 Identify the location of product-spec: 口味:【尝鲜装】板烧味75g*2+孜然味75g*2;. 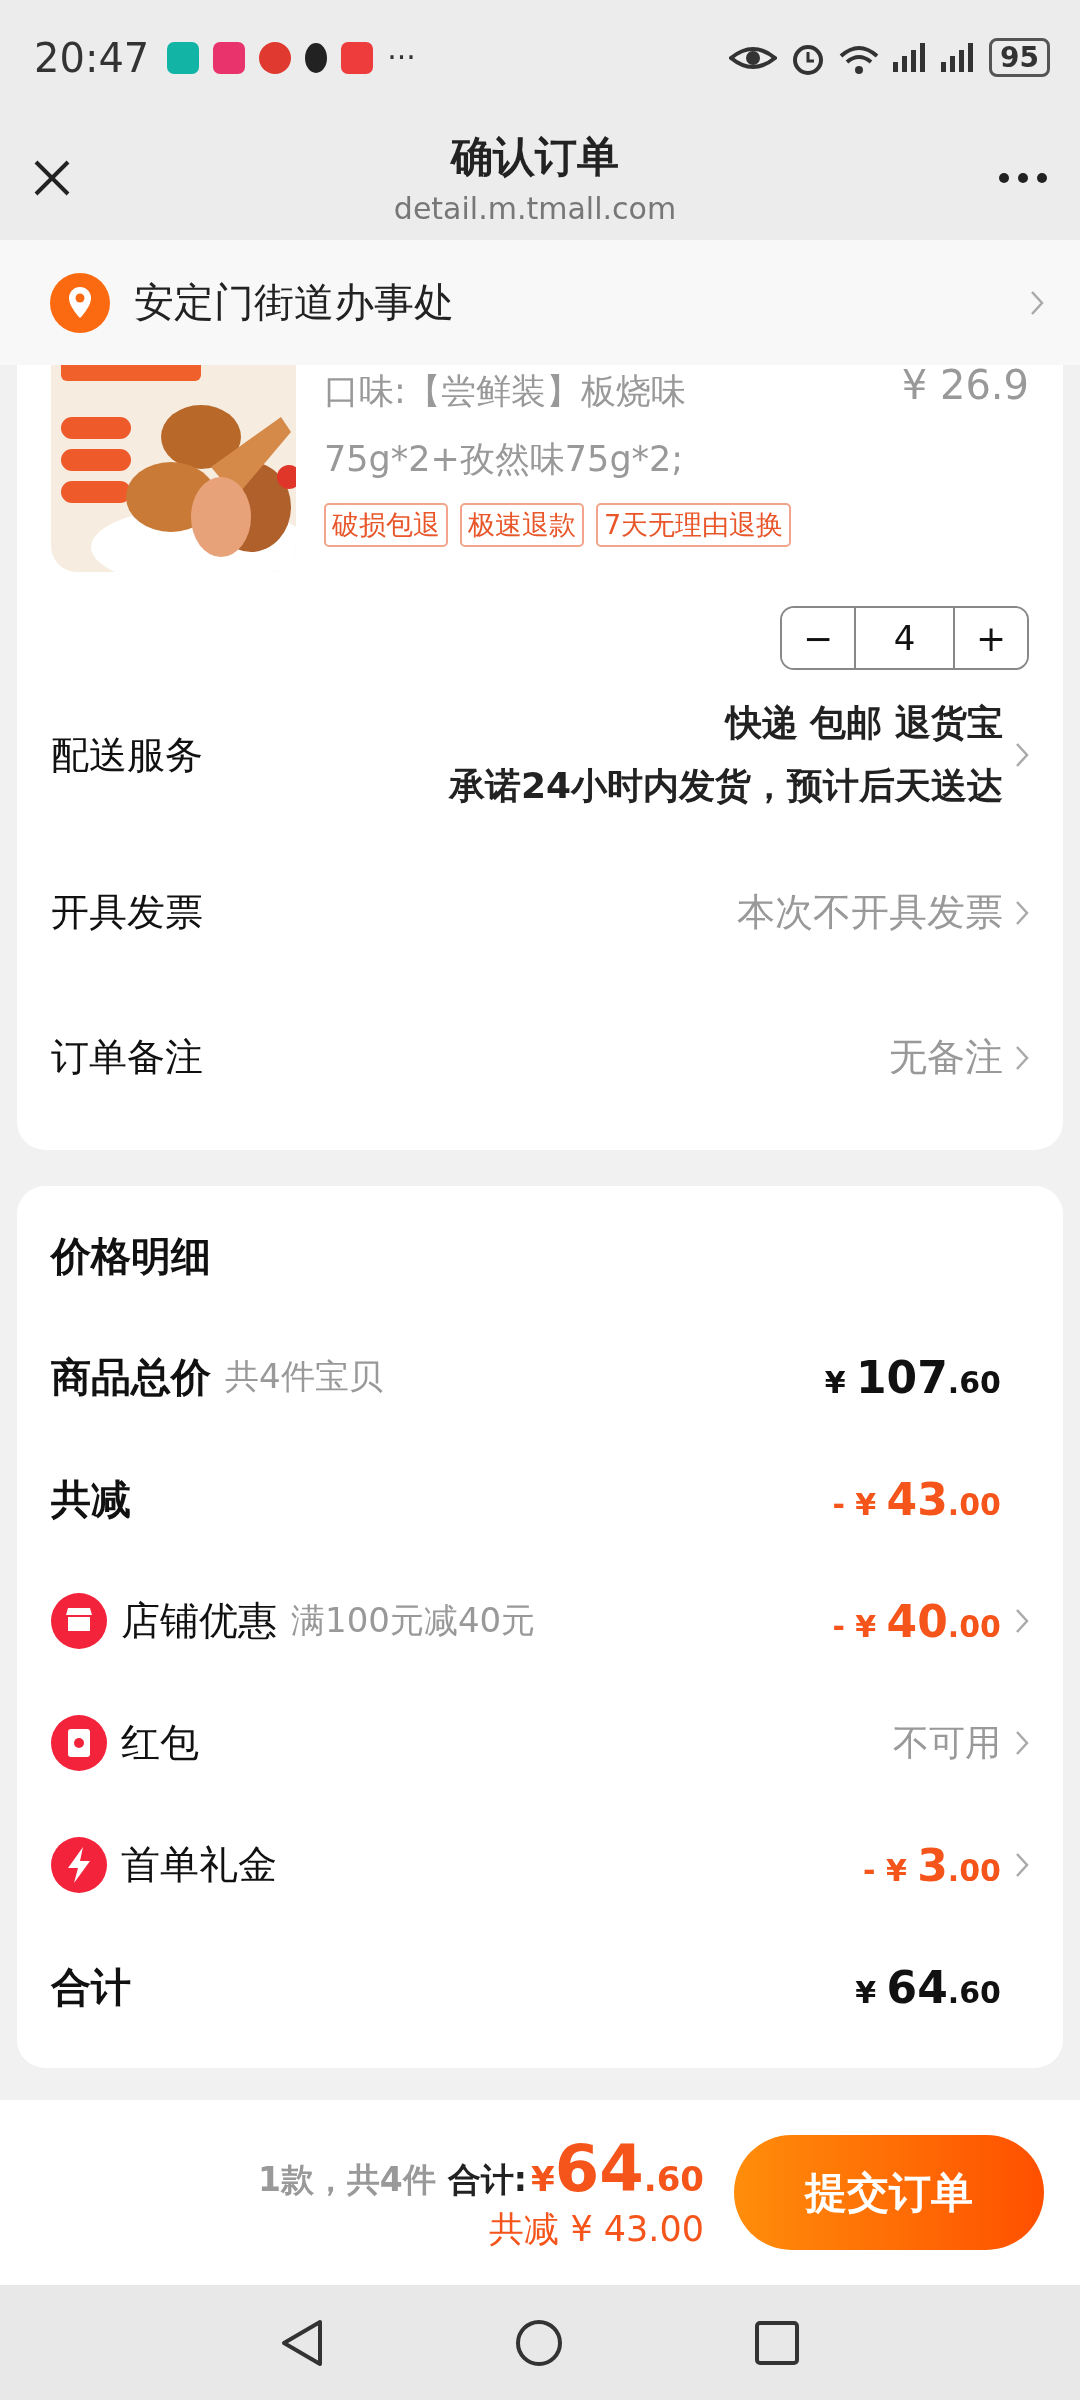
(505, 425).